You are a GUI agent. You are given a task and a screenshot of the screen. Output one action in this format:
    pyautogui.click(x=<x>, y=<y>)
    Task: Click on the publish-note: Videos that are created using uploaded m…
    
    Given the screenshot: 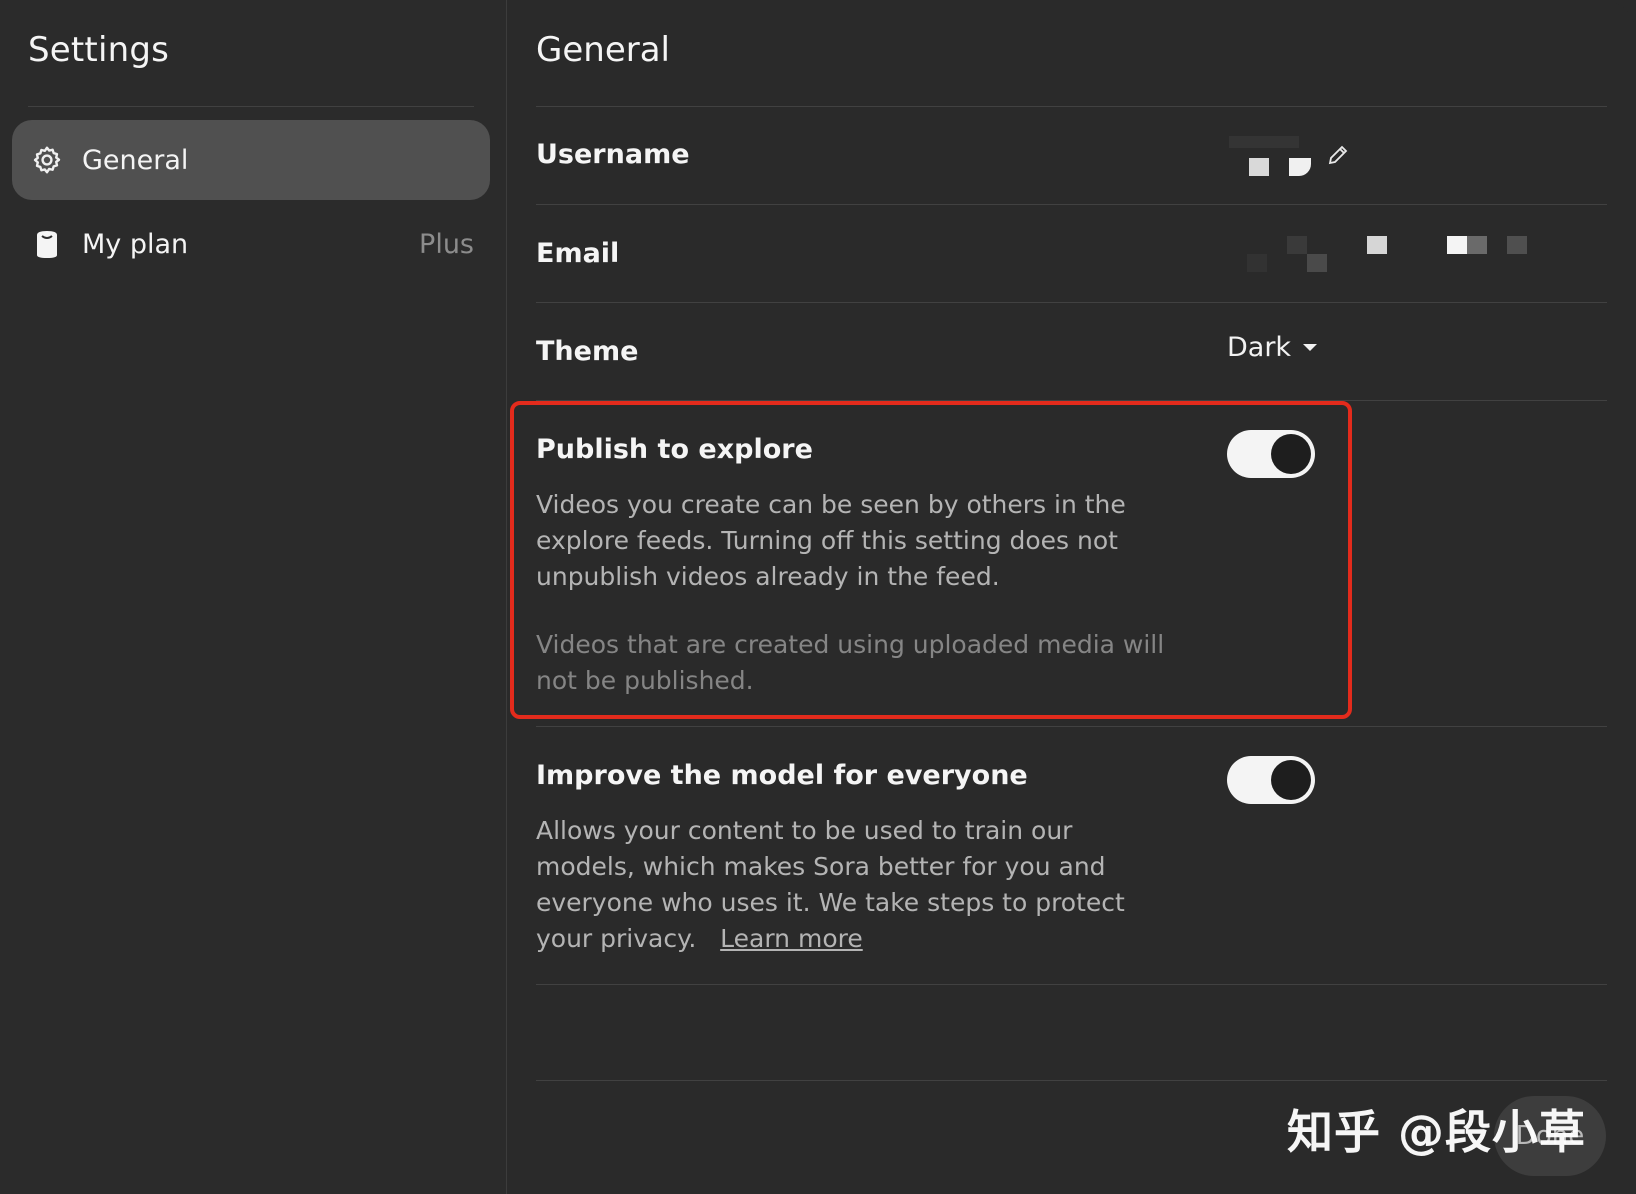 What is the action you would take?
    pyautogui.click(x=850, y=662)
    